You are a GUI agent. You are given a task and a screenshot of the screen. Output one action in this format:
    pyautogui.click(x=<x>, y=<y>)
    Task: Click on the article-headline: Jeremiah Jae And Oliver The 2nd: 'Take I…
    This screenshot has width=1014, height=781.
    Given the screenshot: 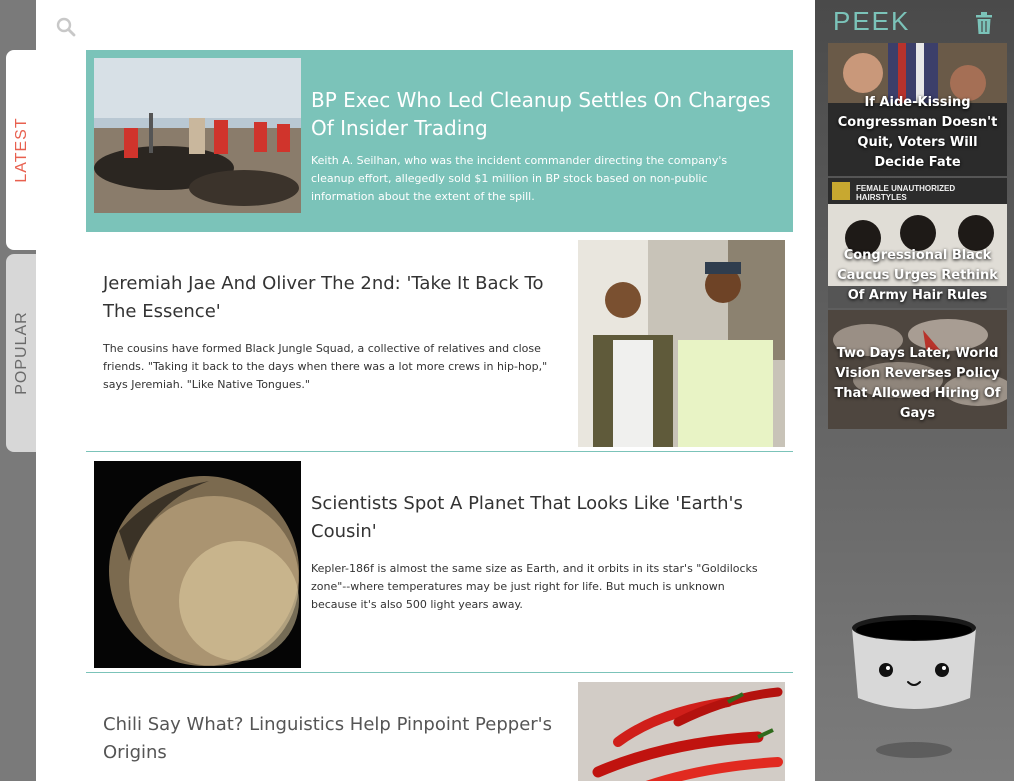 What is the action you would take?
    pyautogui.click(x=333, y=298)
    